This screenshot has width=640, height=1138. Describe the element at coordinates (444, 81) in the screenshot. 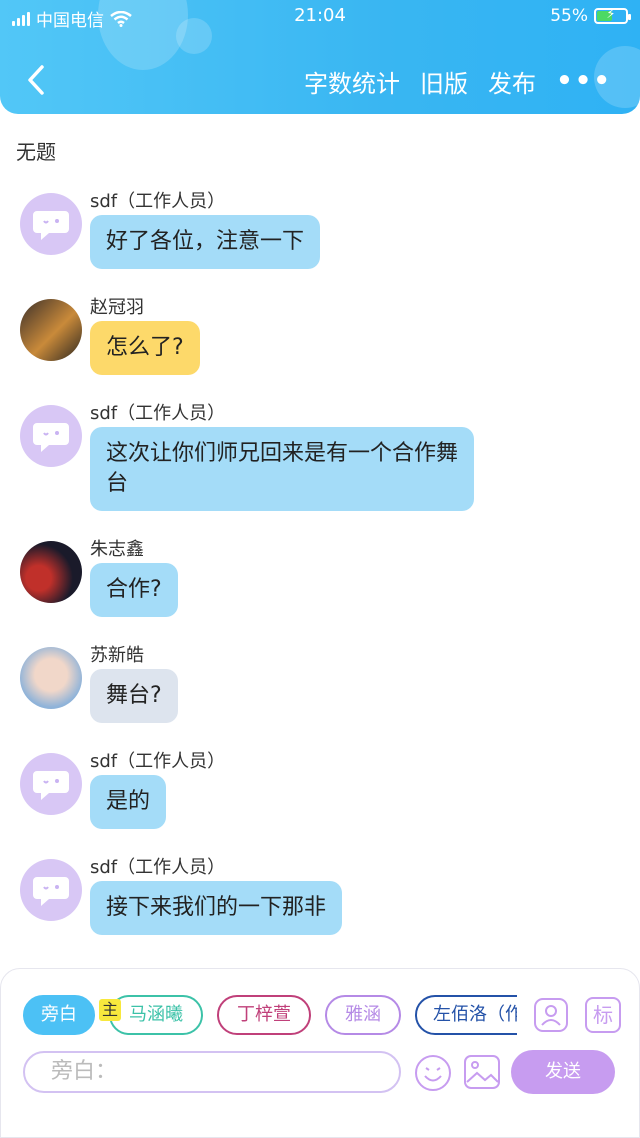

I see `old-version-button: 旧版` at that location.